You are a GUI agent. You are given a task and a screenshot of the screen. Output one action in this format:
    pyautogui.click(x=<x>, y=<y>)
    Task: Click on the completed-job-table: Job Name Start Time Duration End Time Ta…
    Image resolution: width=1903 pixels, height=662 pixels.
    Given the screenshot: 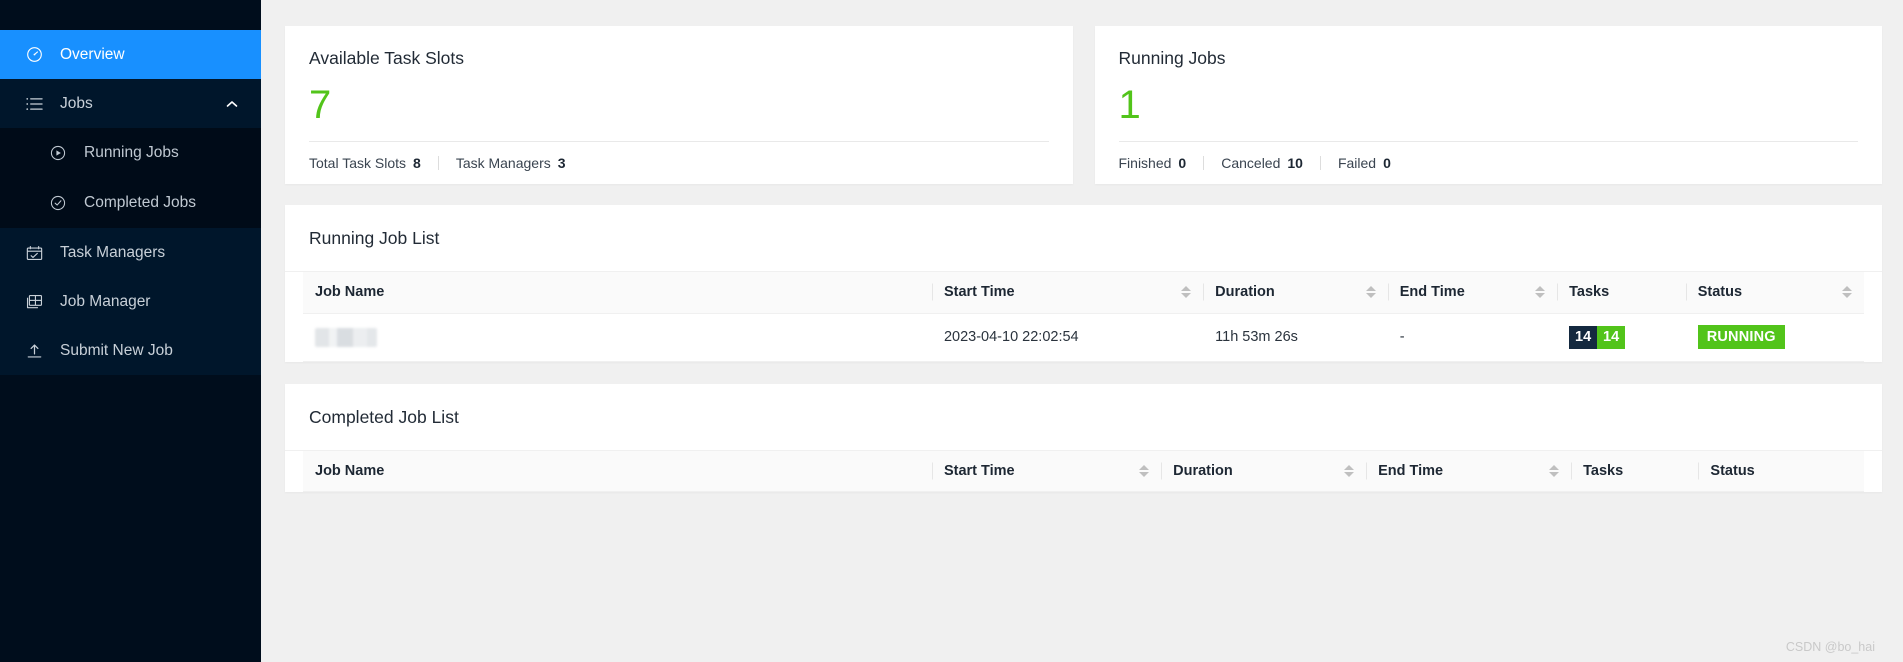 What is the action you would take?
    pyautogui.click(x=1083, y=471)
    